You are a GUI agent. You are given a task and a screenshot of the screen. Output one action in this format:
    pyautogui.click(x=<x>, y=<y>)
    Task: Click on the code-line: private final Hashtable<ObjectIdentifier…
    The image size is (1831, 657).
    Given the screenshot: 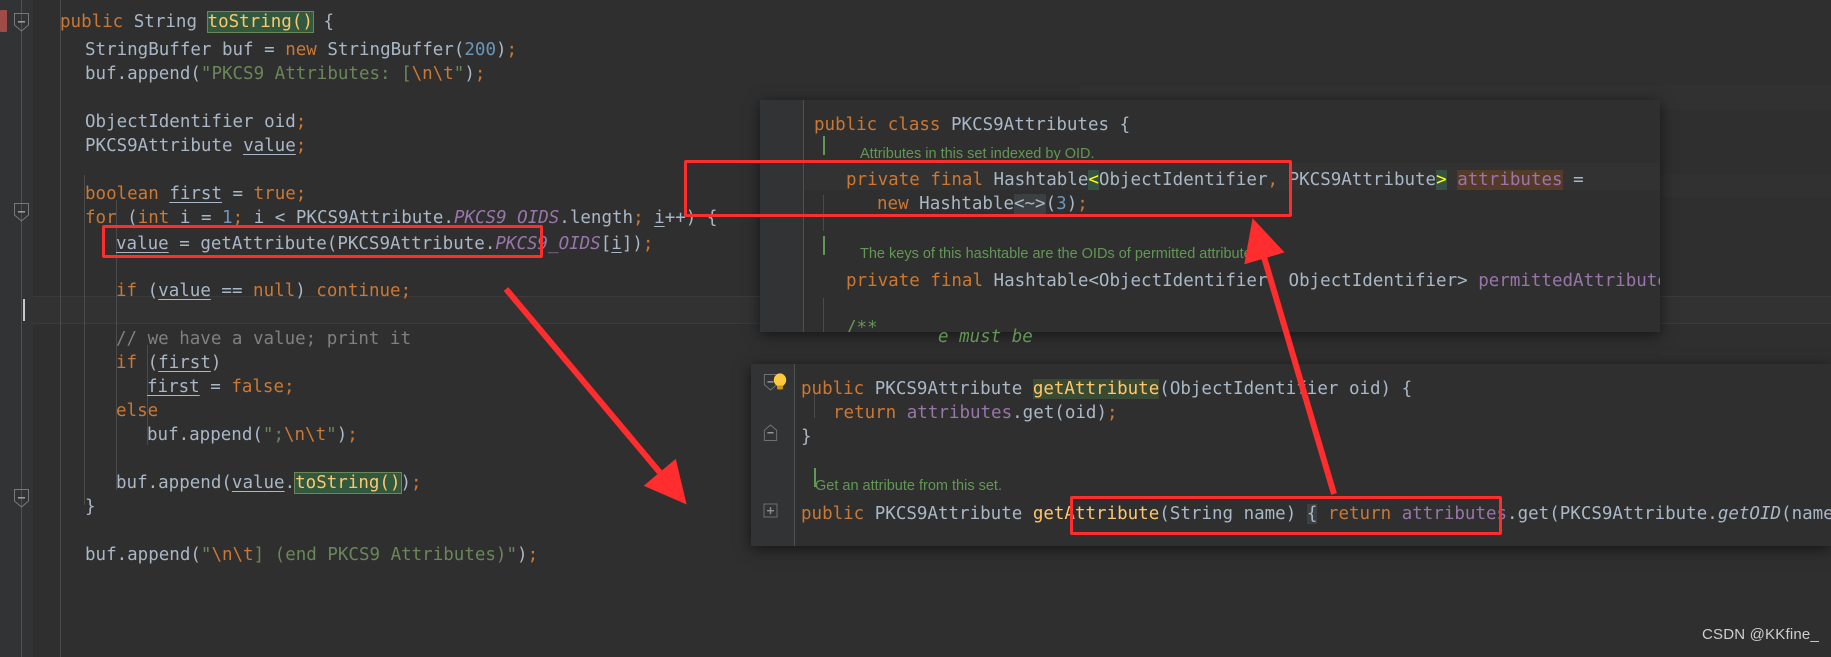 What is the action you would take?
    pyautogui.click(x=1253, y=281)
    